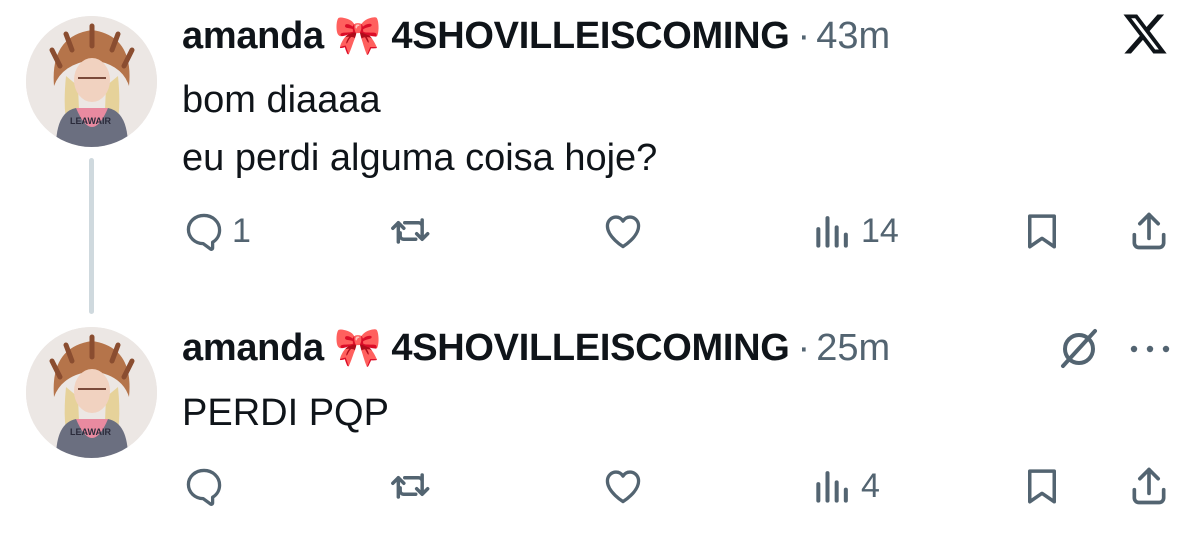 Image resolution: width=1200 pixels, height=539 pixels. What do you see at coordinates (419, 129) in the screenshot?
I see `tweet-text: bom diaaaa eu perdi alguma coisa hoje?` at bounding box center [419, 129].